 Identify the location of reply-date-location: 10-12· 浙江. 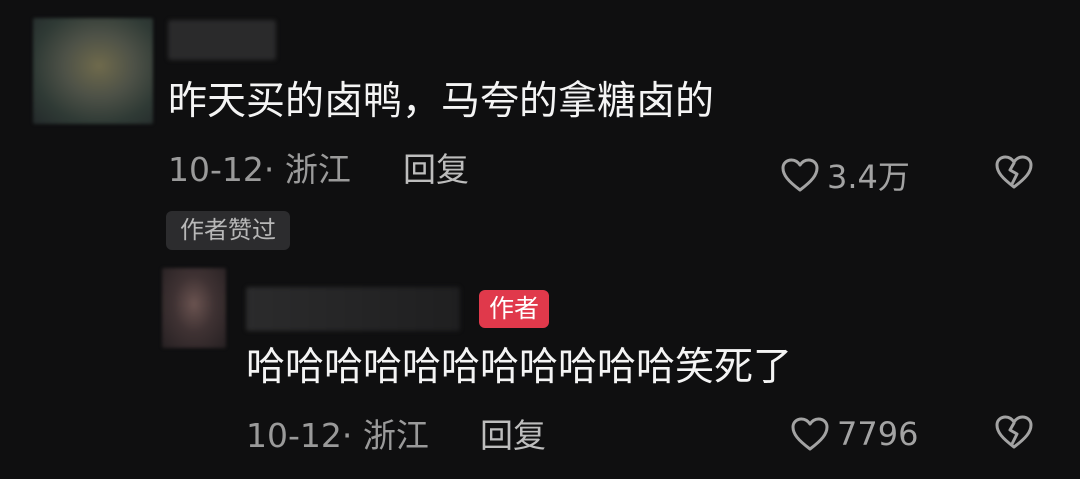
(337, 435).